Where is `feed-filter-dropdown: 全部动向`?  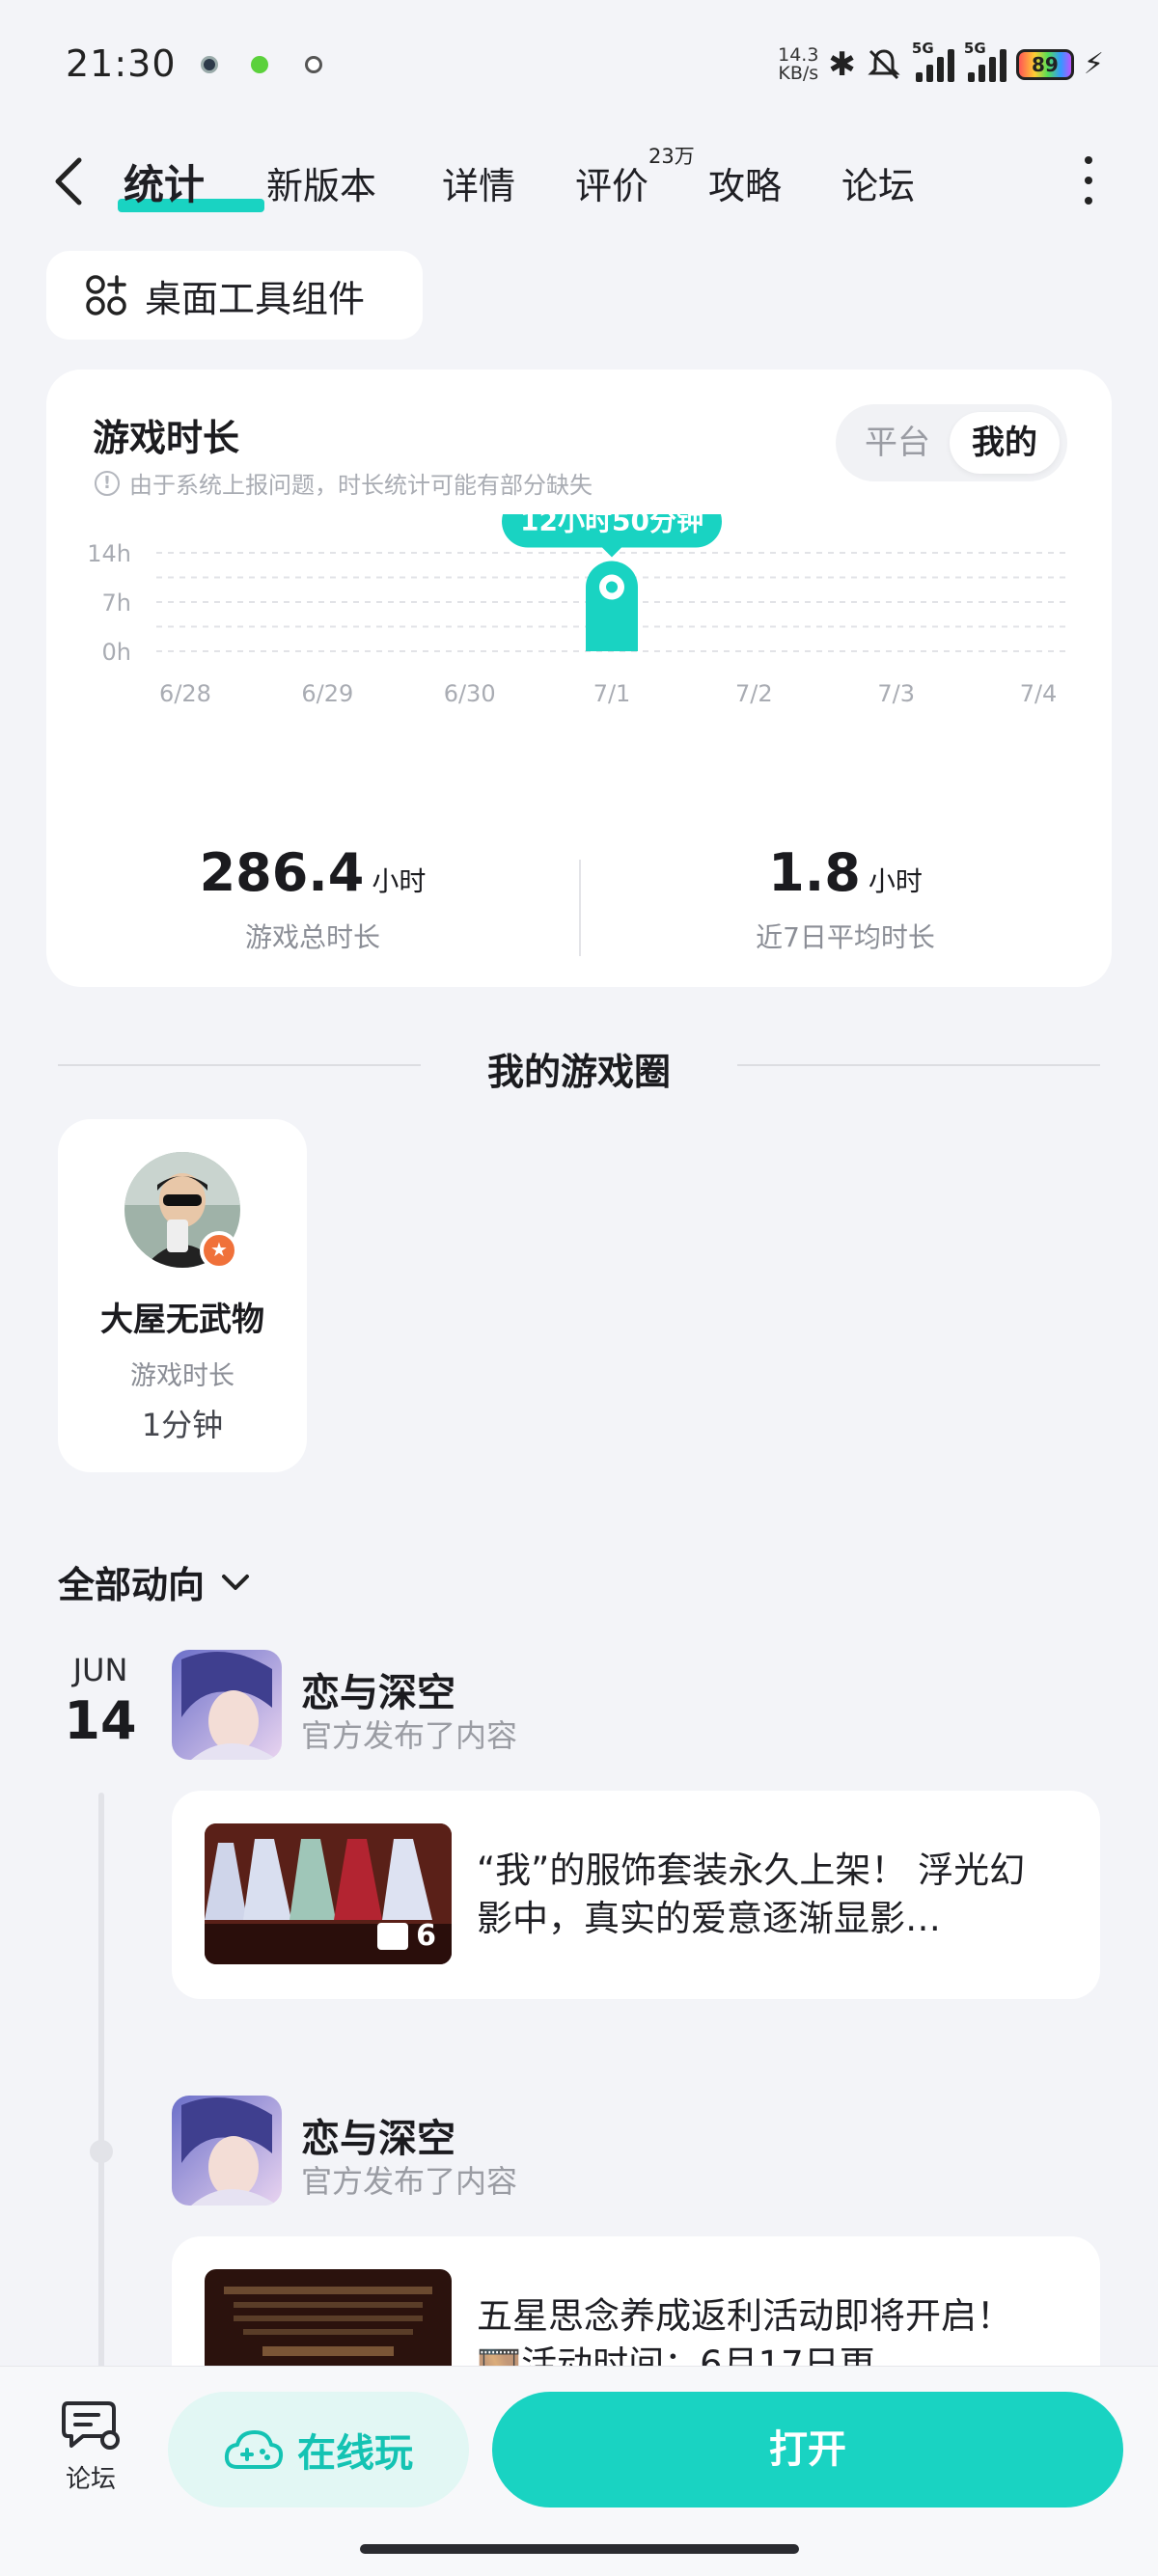 feed-filter-dropdown: 全部动向 is located at coordinates (155, 1581).